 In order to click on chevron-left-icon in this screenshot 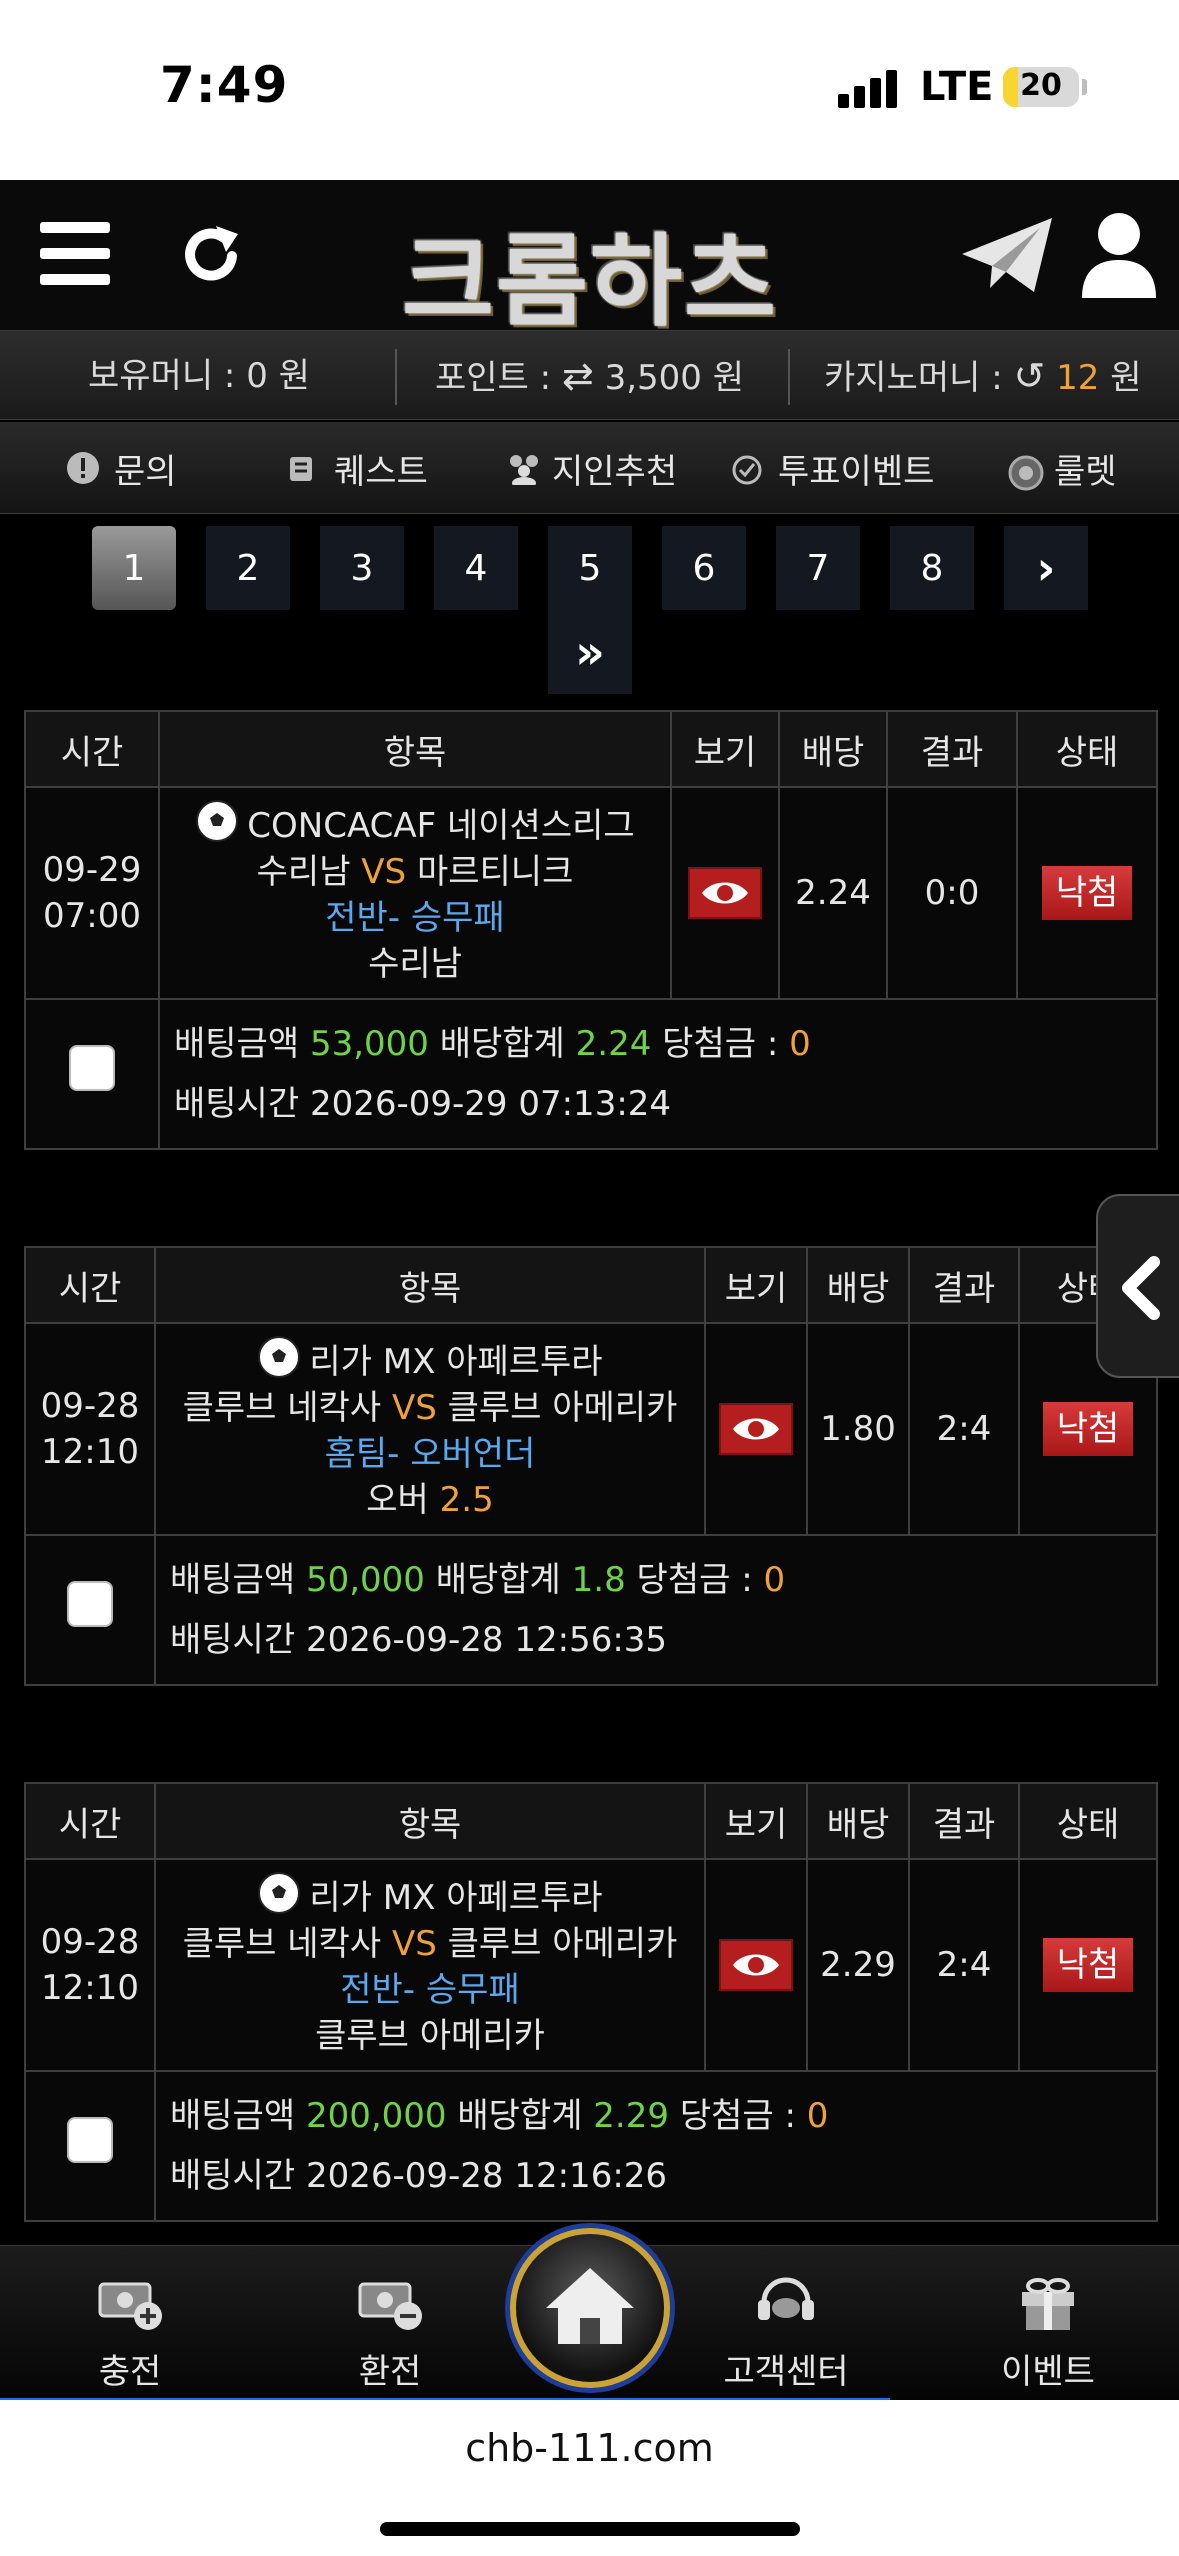, I will do `click(1141, 1288)`.